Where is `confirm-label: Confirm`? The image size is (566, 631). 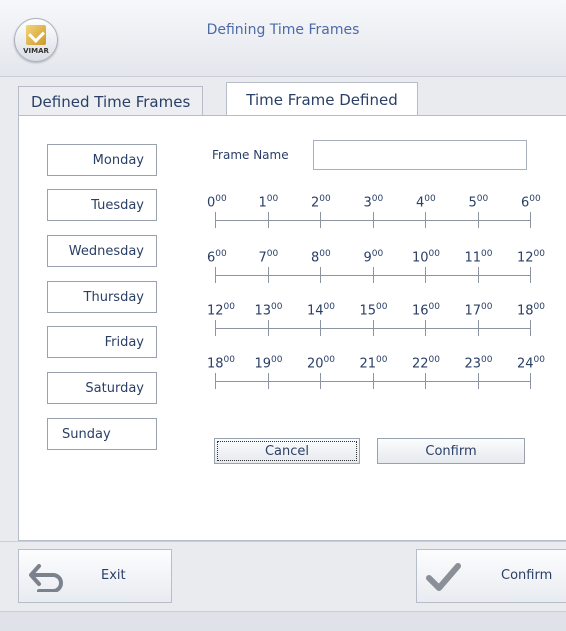
confirm-label: Confirm is located at coordinates (527, 575).